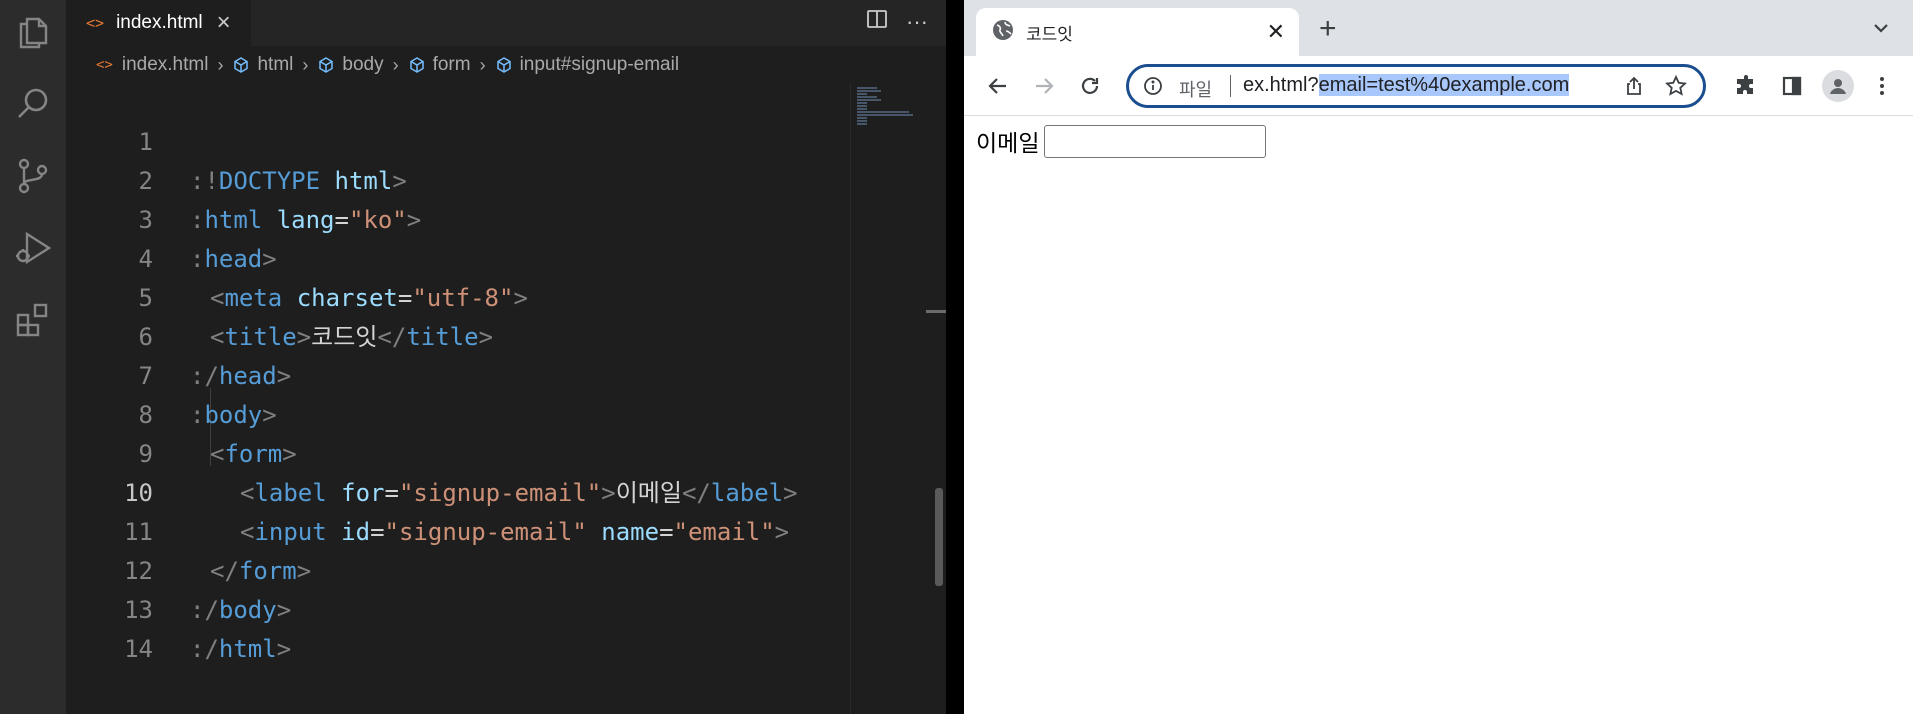 The width and height of the screenshot is (1913, 714). What do you see at coordinates (1137, 32) in the screenshot?
I see `browser-tab: 코드잇 ✕` at bounding box center [1137, 32].